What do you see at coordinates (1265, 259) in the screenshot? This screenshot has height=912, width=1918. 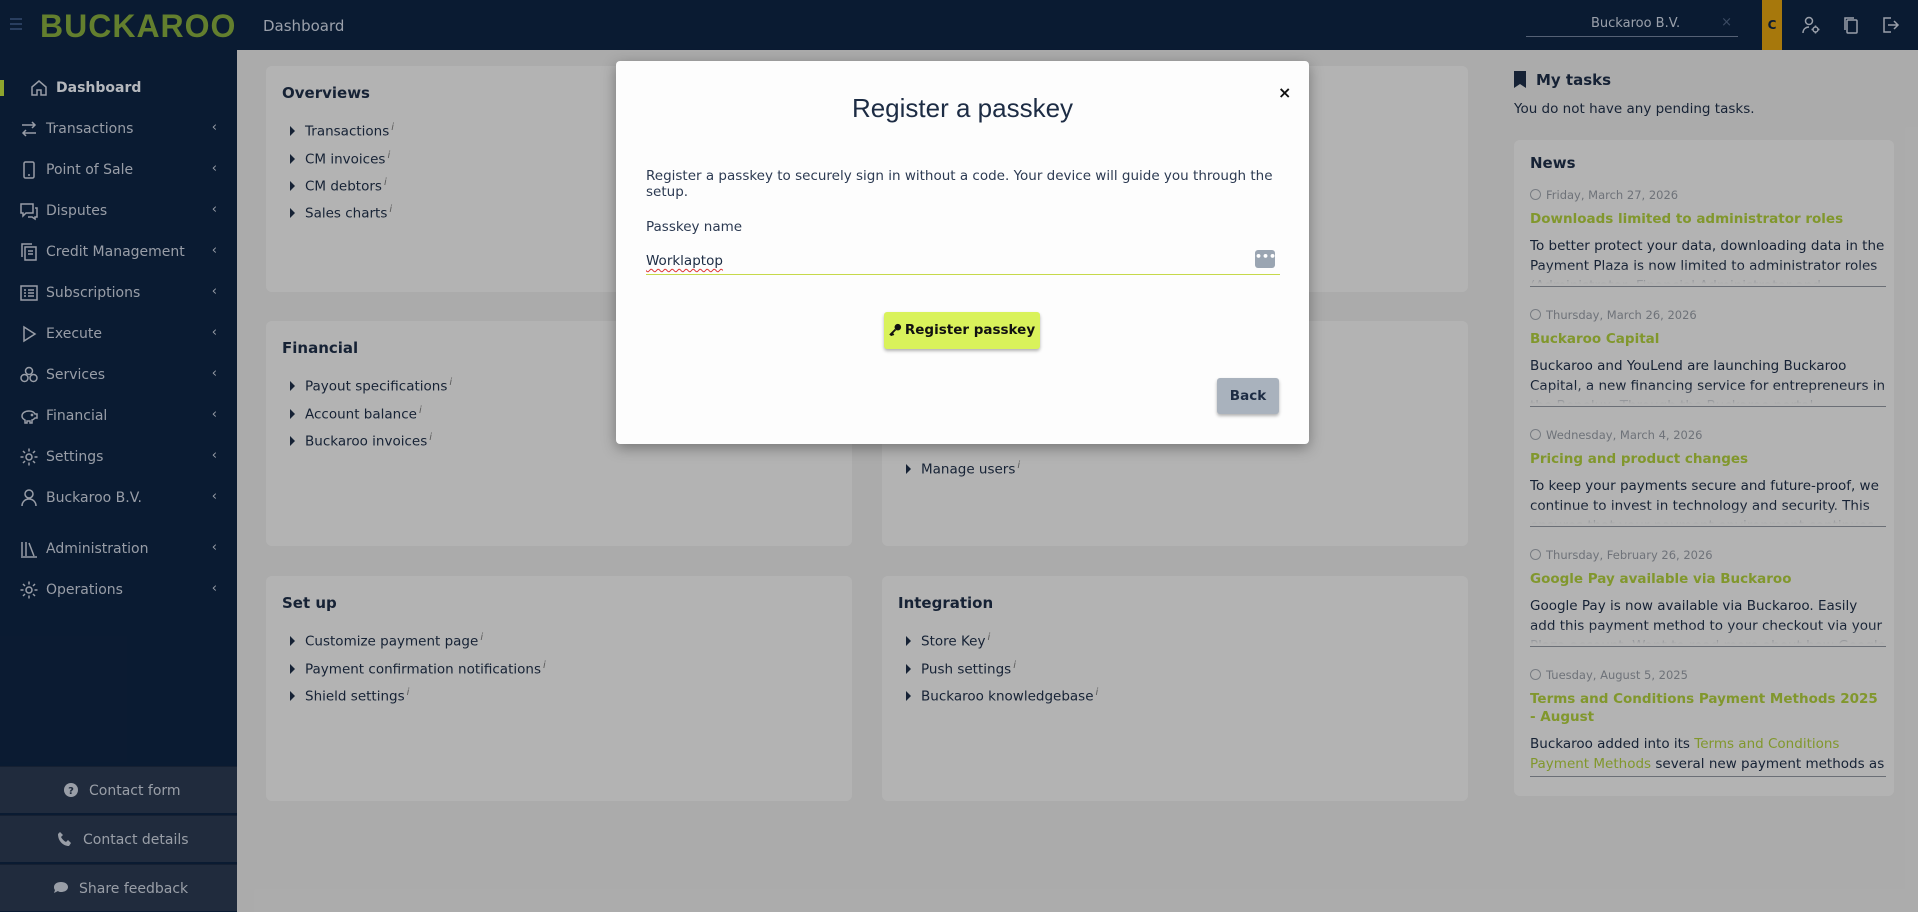 I see `password-manager-icon: •••` at bounding box center [1265, 259].